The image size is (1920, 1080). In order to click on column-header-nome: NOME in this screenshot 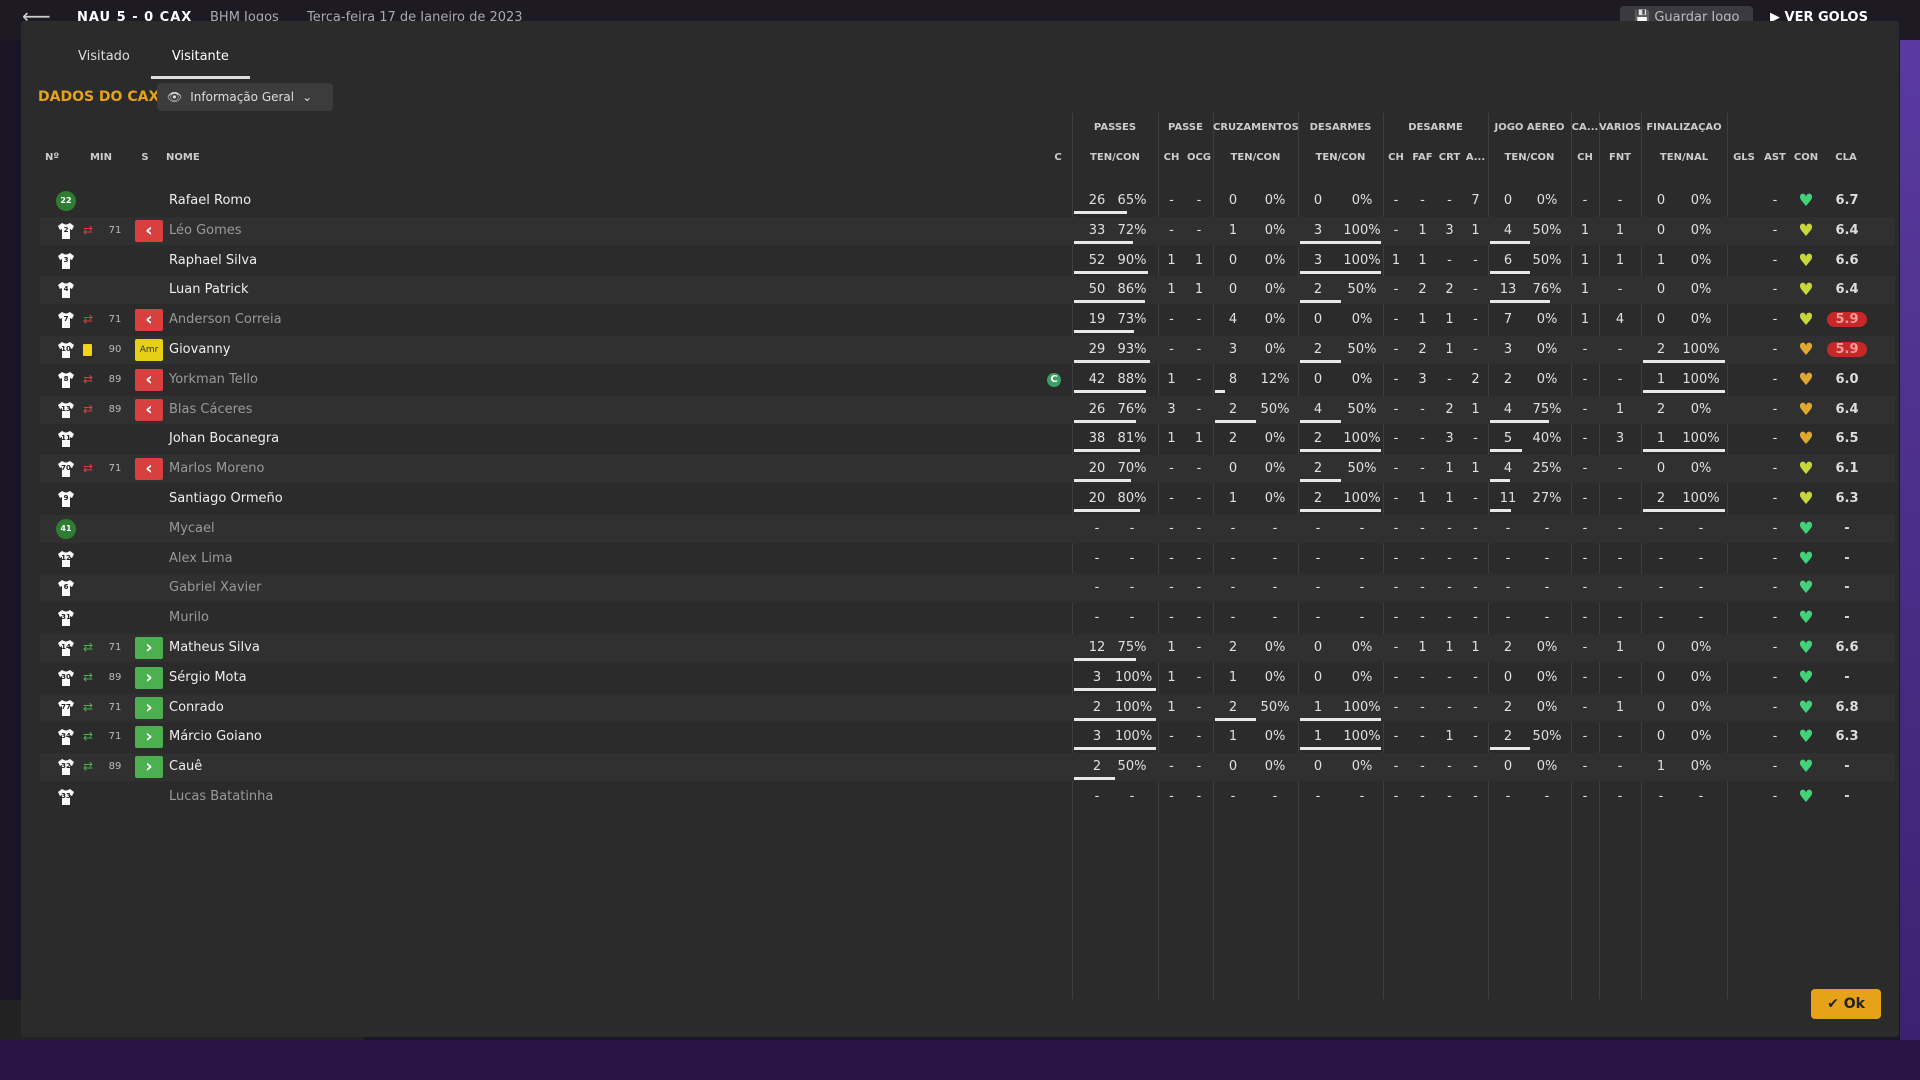, I will do `click(196, 157)`.